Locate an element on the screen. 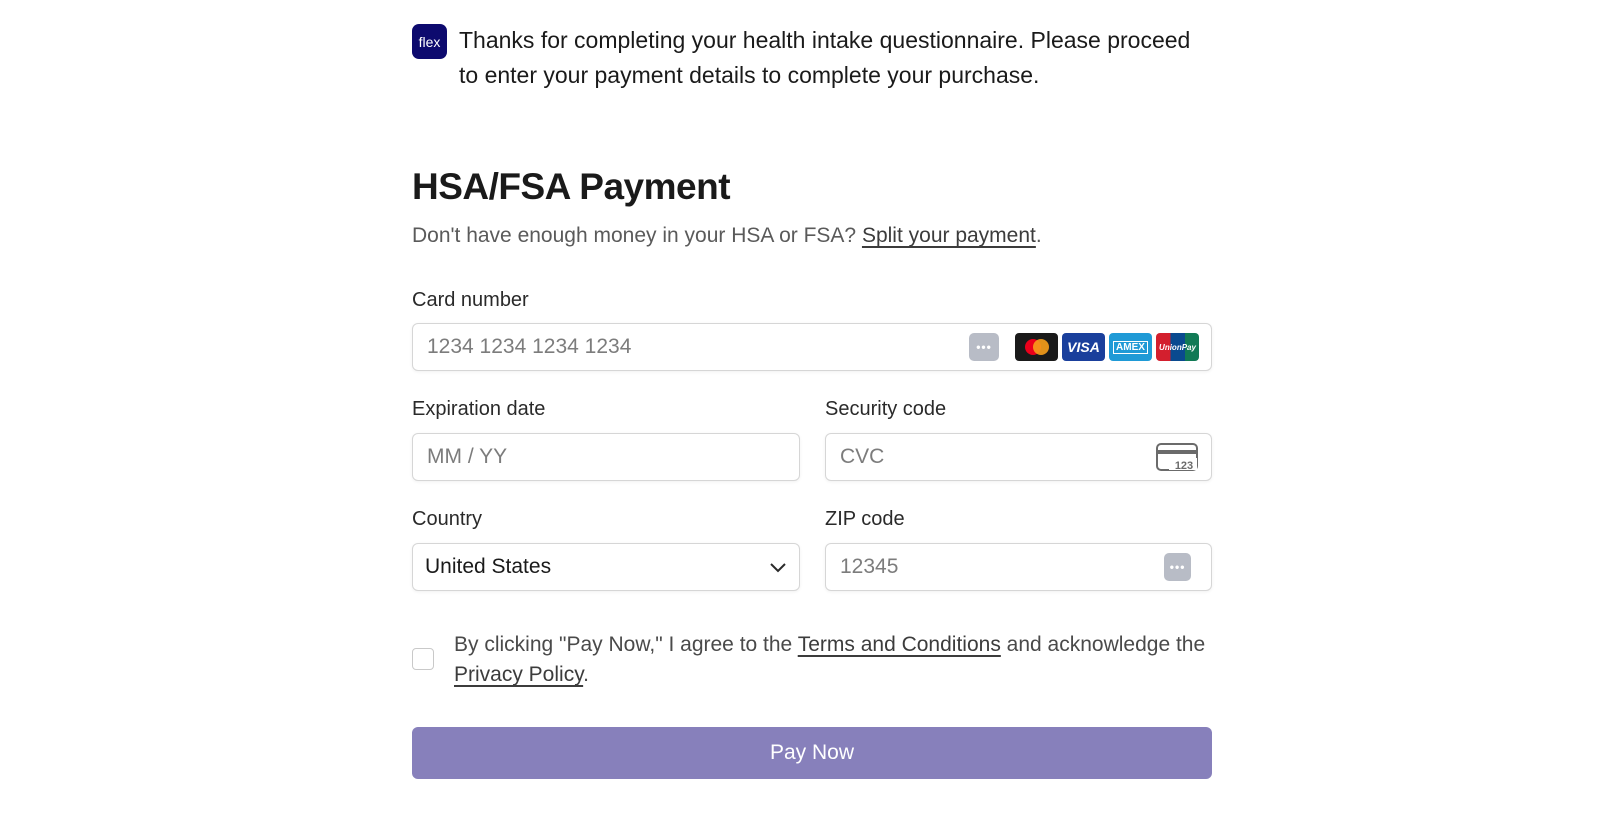 Image resolution: width=1608 pixels, height=818 pixels. mastercard-icon is located at coordinates (1036, 347).